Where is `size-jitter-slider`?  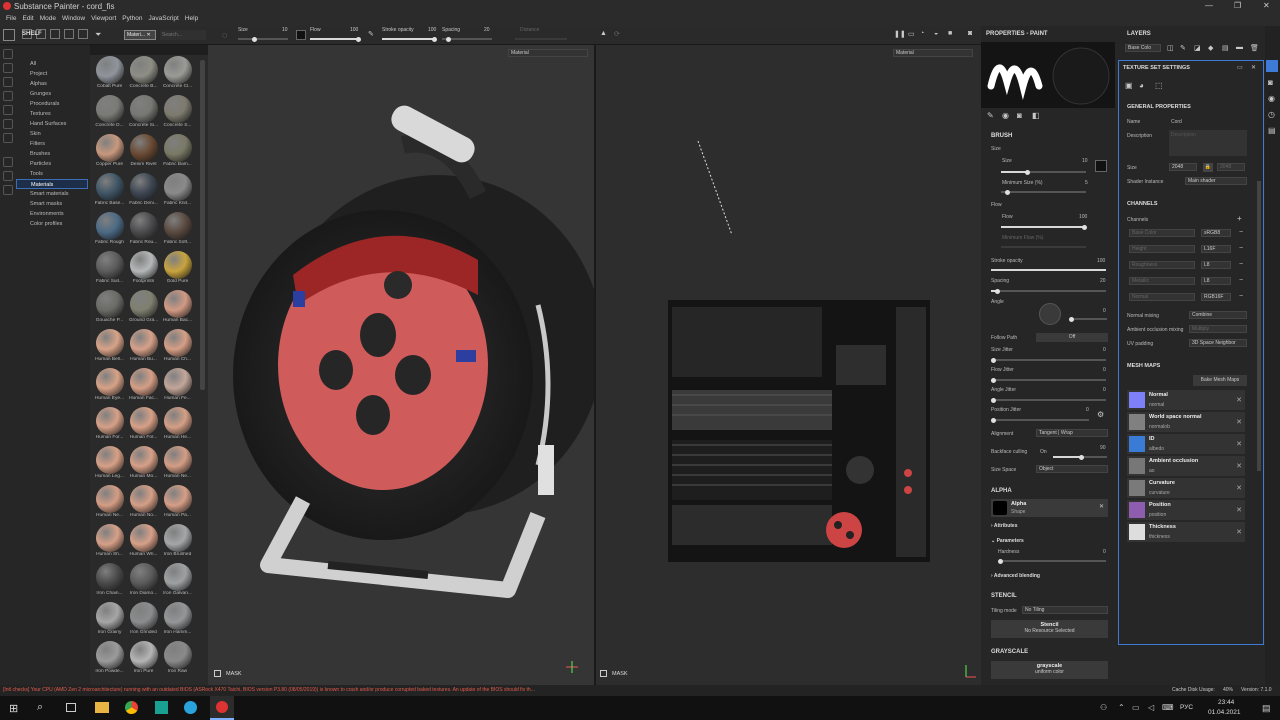 size-jitter-slider is located at coordinates (1048, 360).